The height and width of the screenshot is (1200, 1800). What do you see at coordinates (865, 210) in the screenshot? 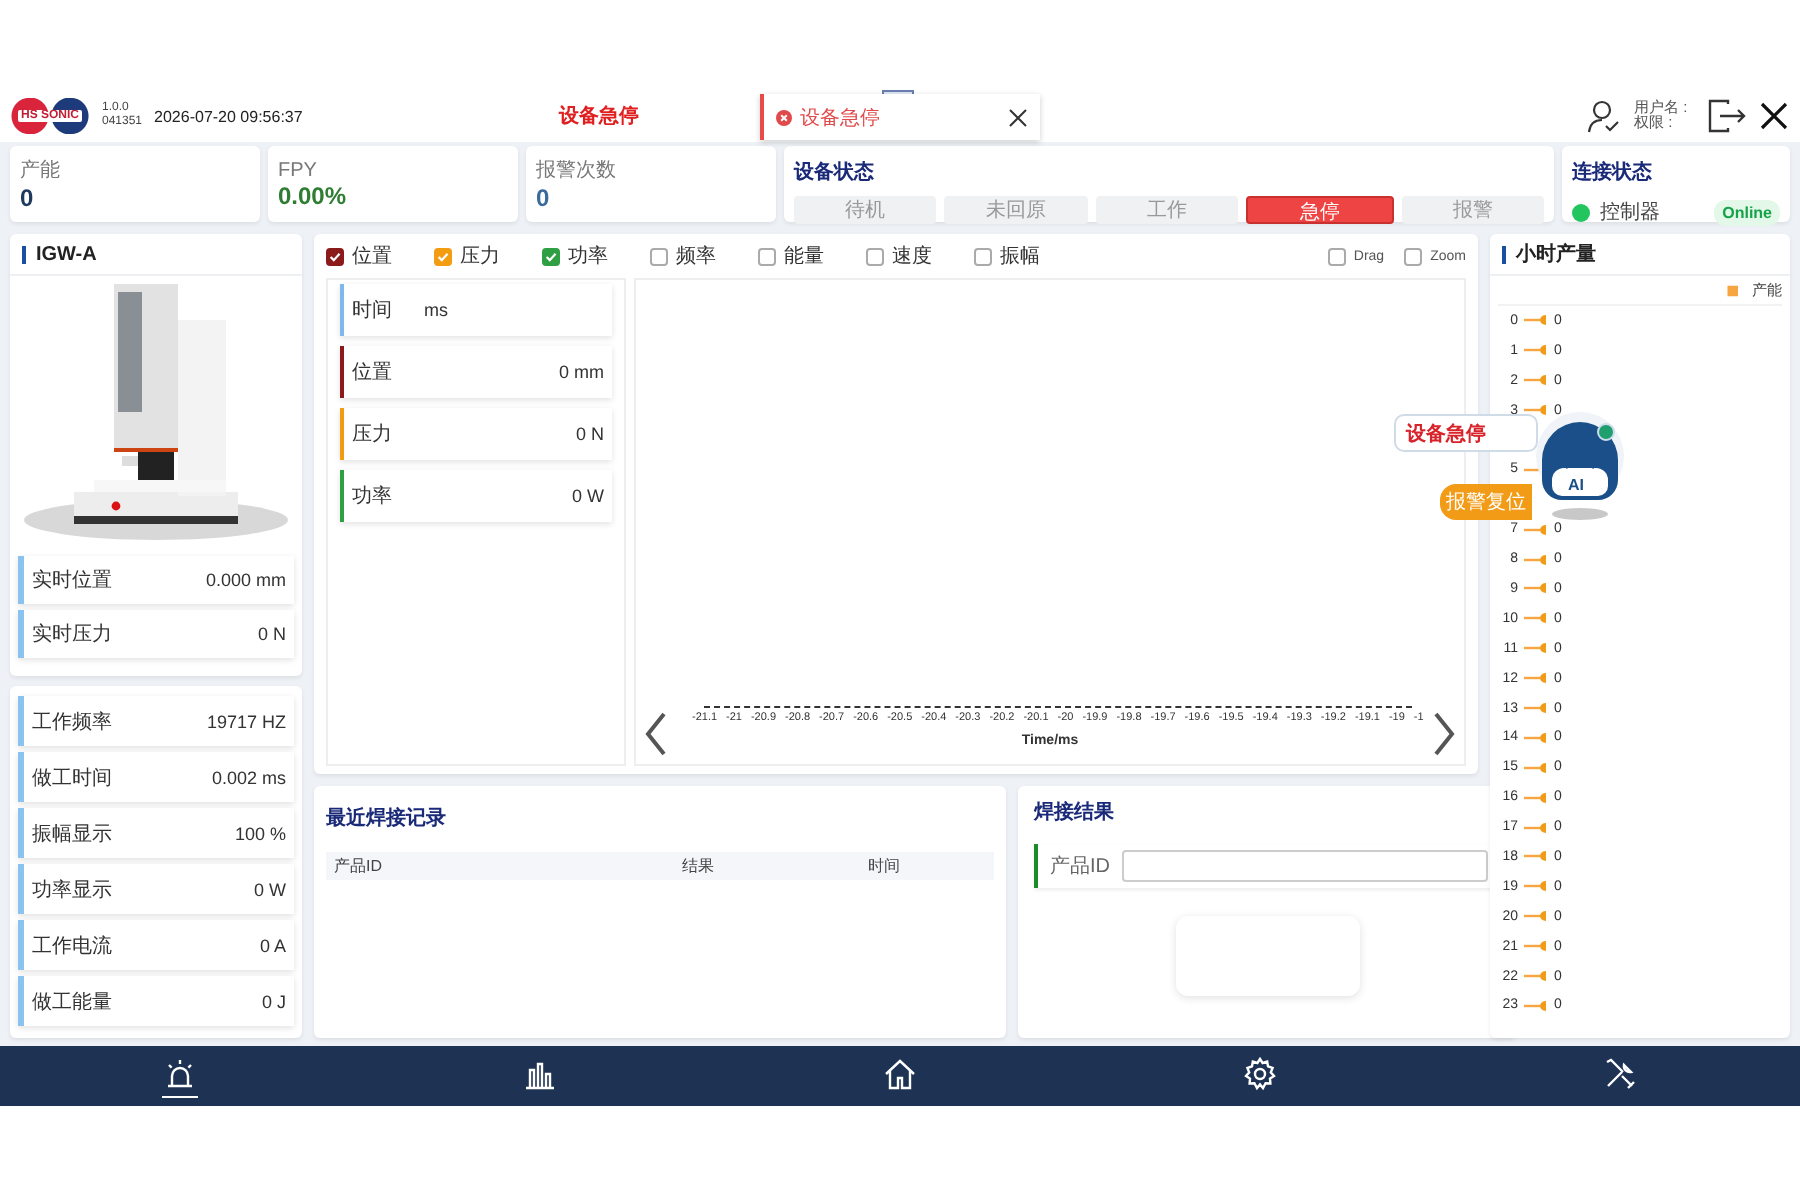
I see `status-button: 待机` at bounding box center [865, 210].